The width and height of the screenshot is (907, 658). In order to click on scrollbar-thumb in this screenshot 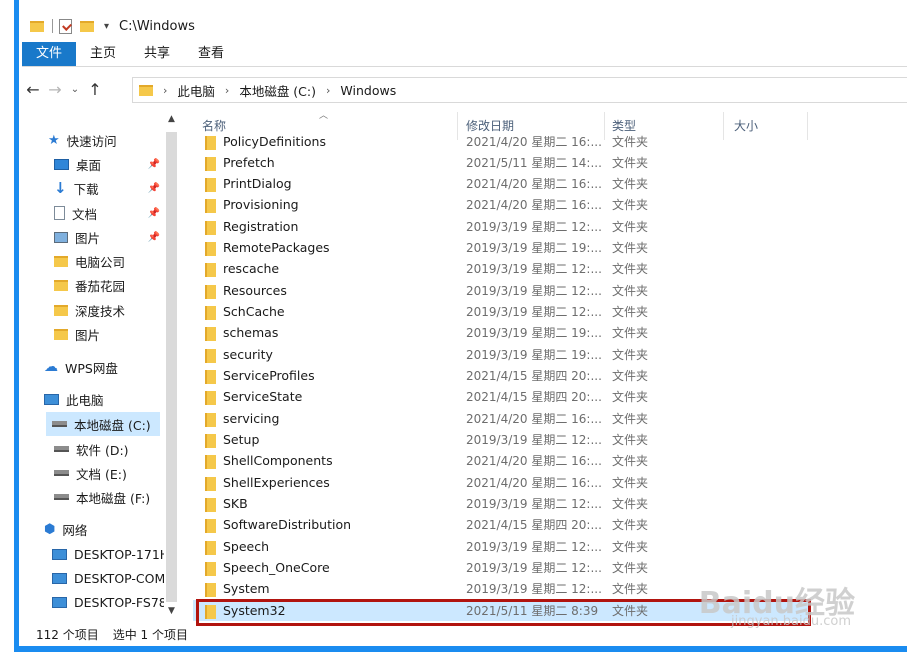, I will do `click(171, 367)`.